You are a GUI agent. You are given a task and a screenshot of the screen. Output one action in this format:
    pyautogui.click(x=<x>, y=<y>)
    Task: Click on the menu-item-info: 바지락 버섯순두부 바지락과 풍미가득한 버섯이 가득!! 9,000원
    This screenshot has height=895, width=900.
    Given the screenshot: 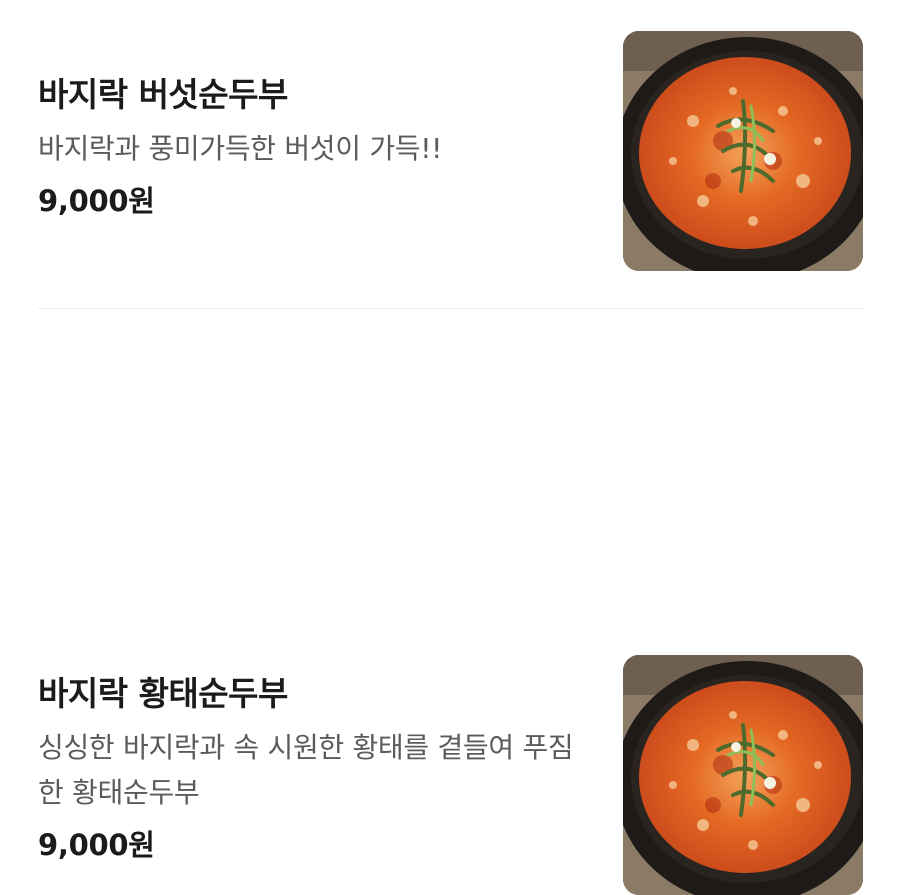 What is the action you would take?
    pyautogui.click(x=318, y=147)
    